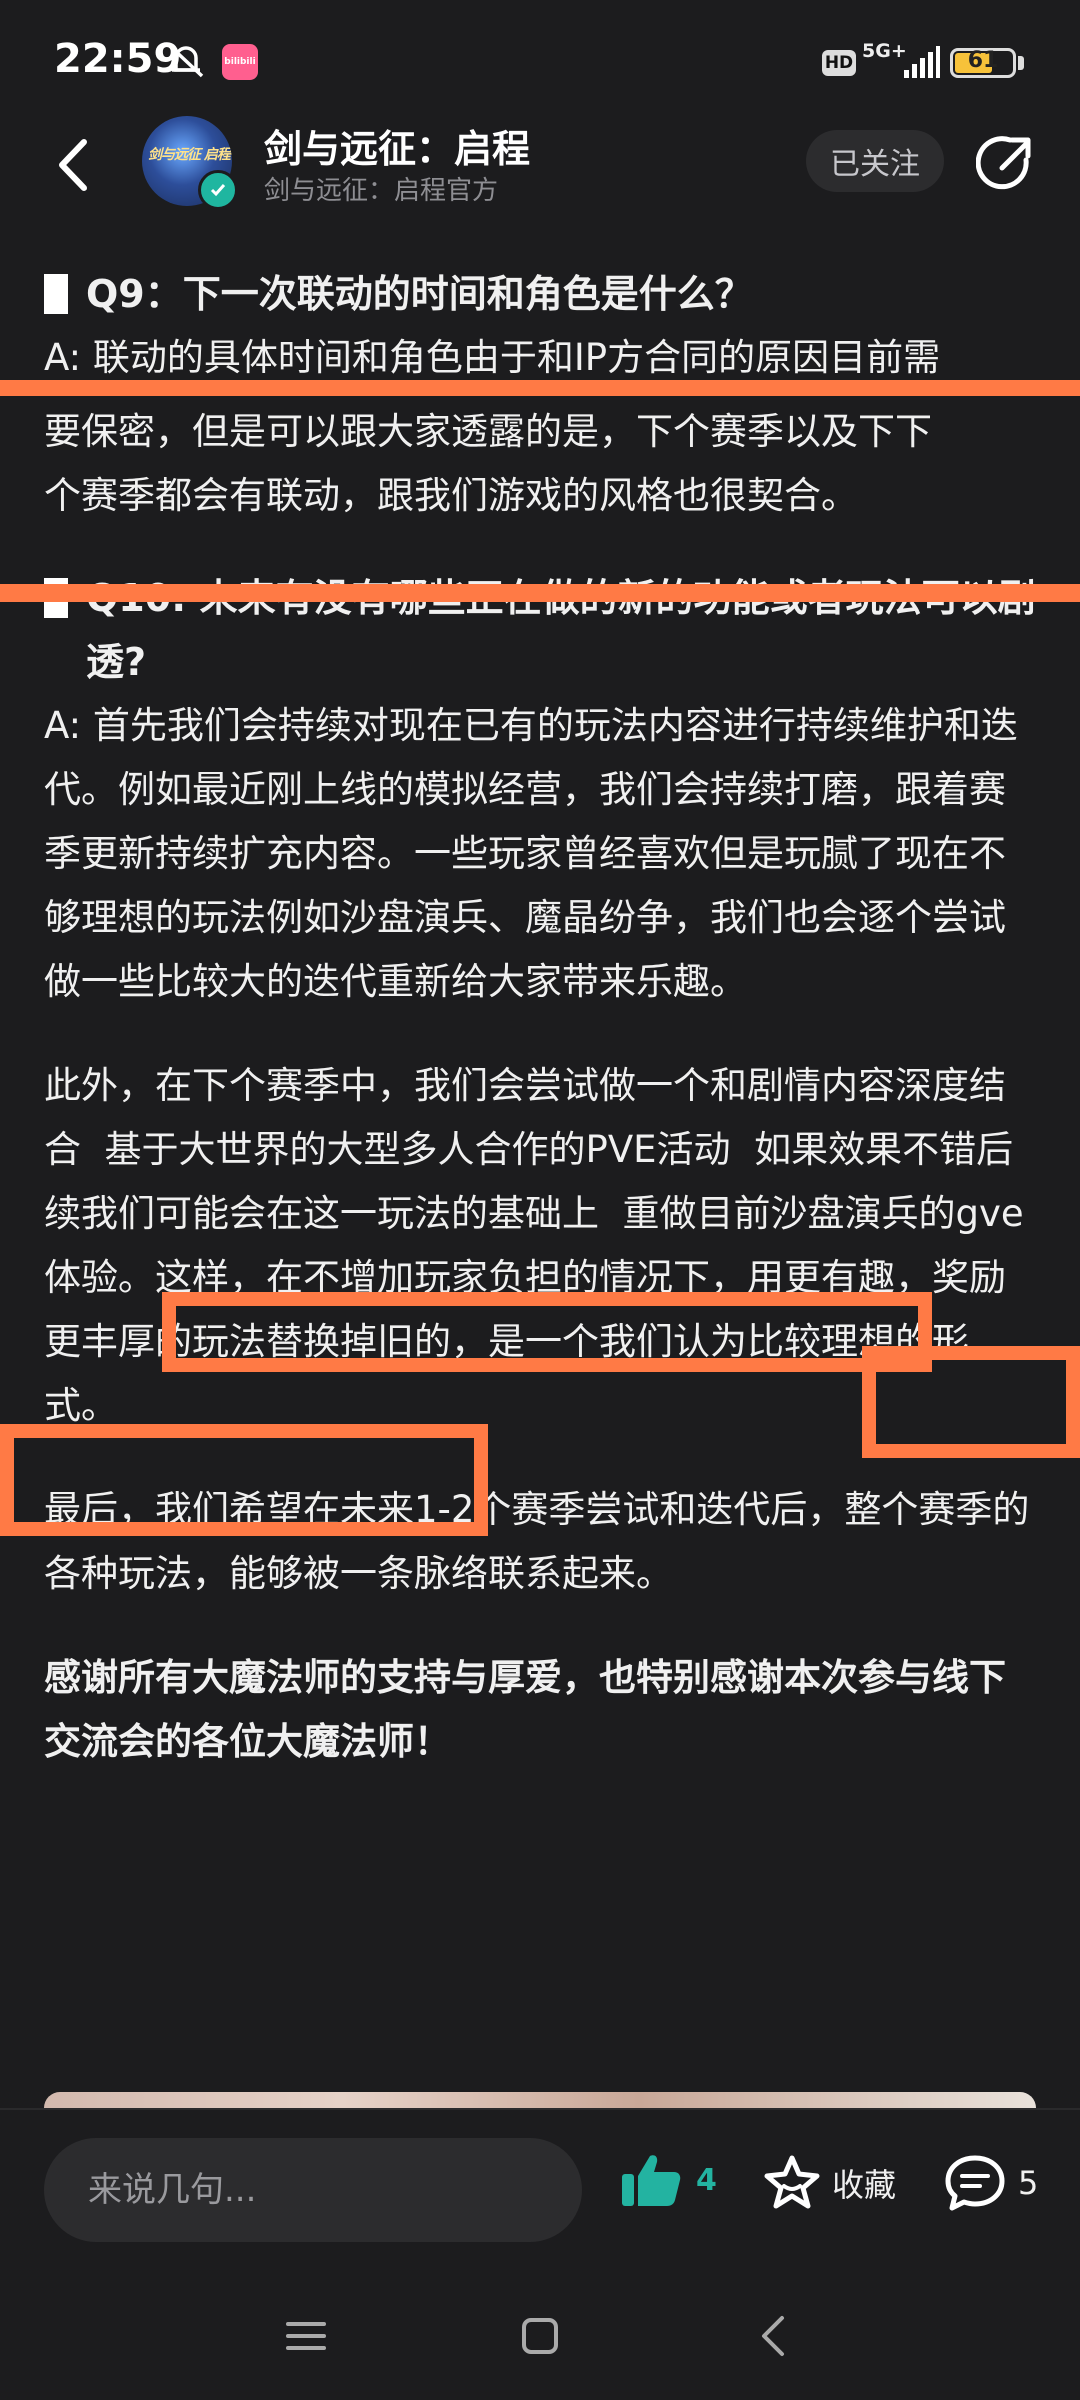  I want to click on favorite-label: 收藏, so click(864, 2185).